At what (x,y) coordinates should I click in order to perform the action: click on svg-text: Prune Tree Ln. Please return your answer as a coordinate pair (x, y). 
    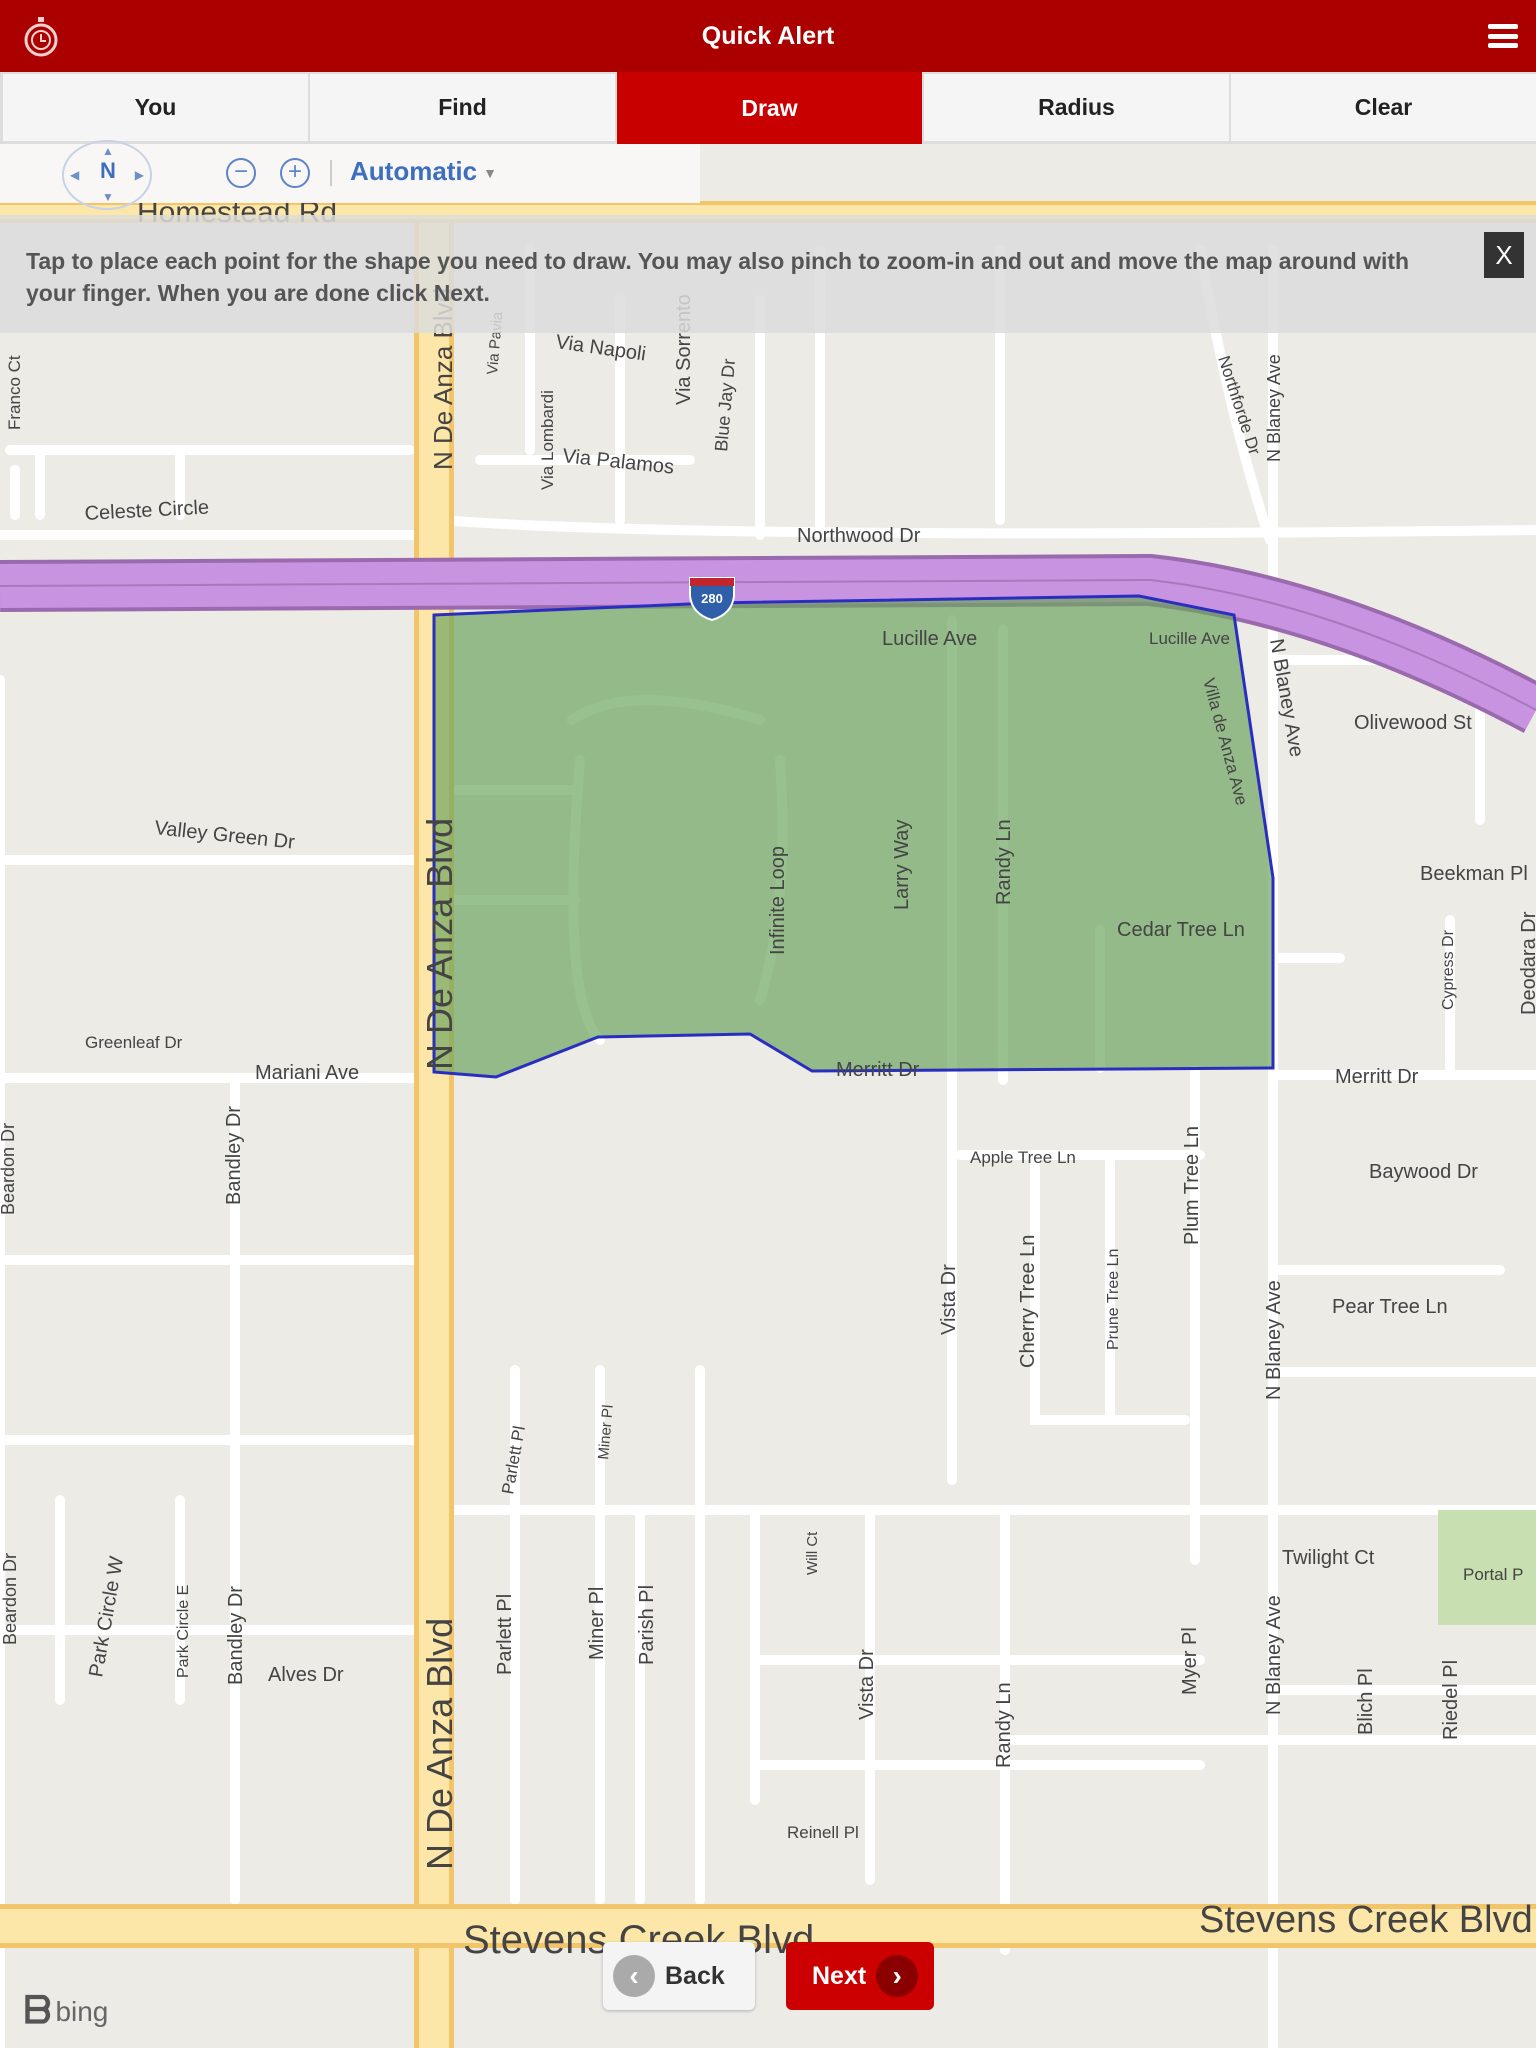
    Looking at the image, I should click on (1113, 1299).